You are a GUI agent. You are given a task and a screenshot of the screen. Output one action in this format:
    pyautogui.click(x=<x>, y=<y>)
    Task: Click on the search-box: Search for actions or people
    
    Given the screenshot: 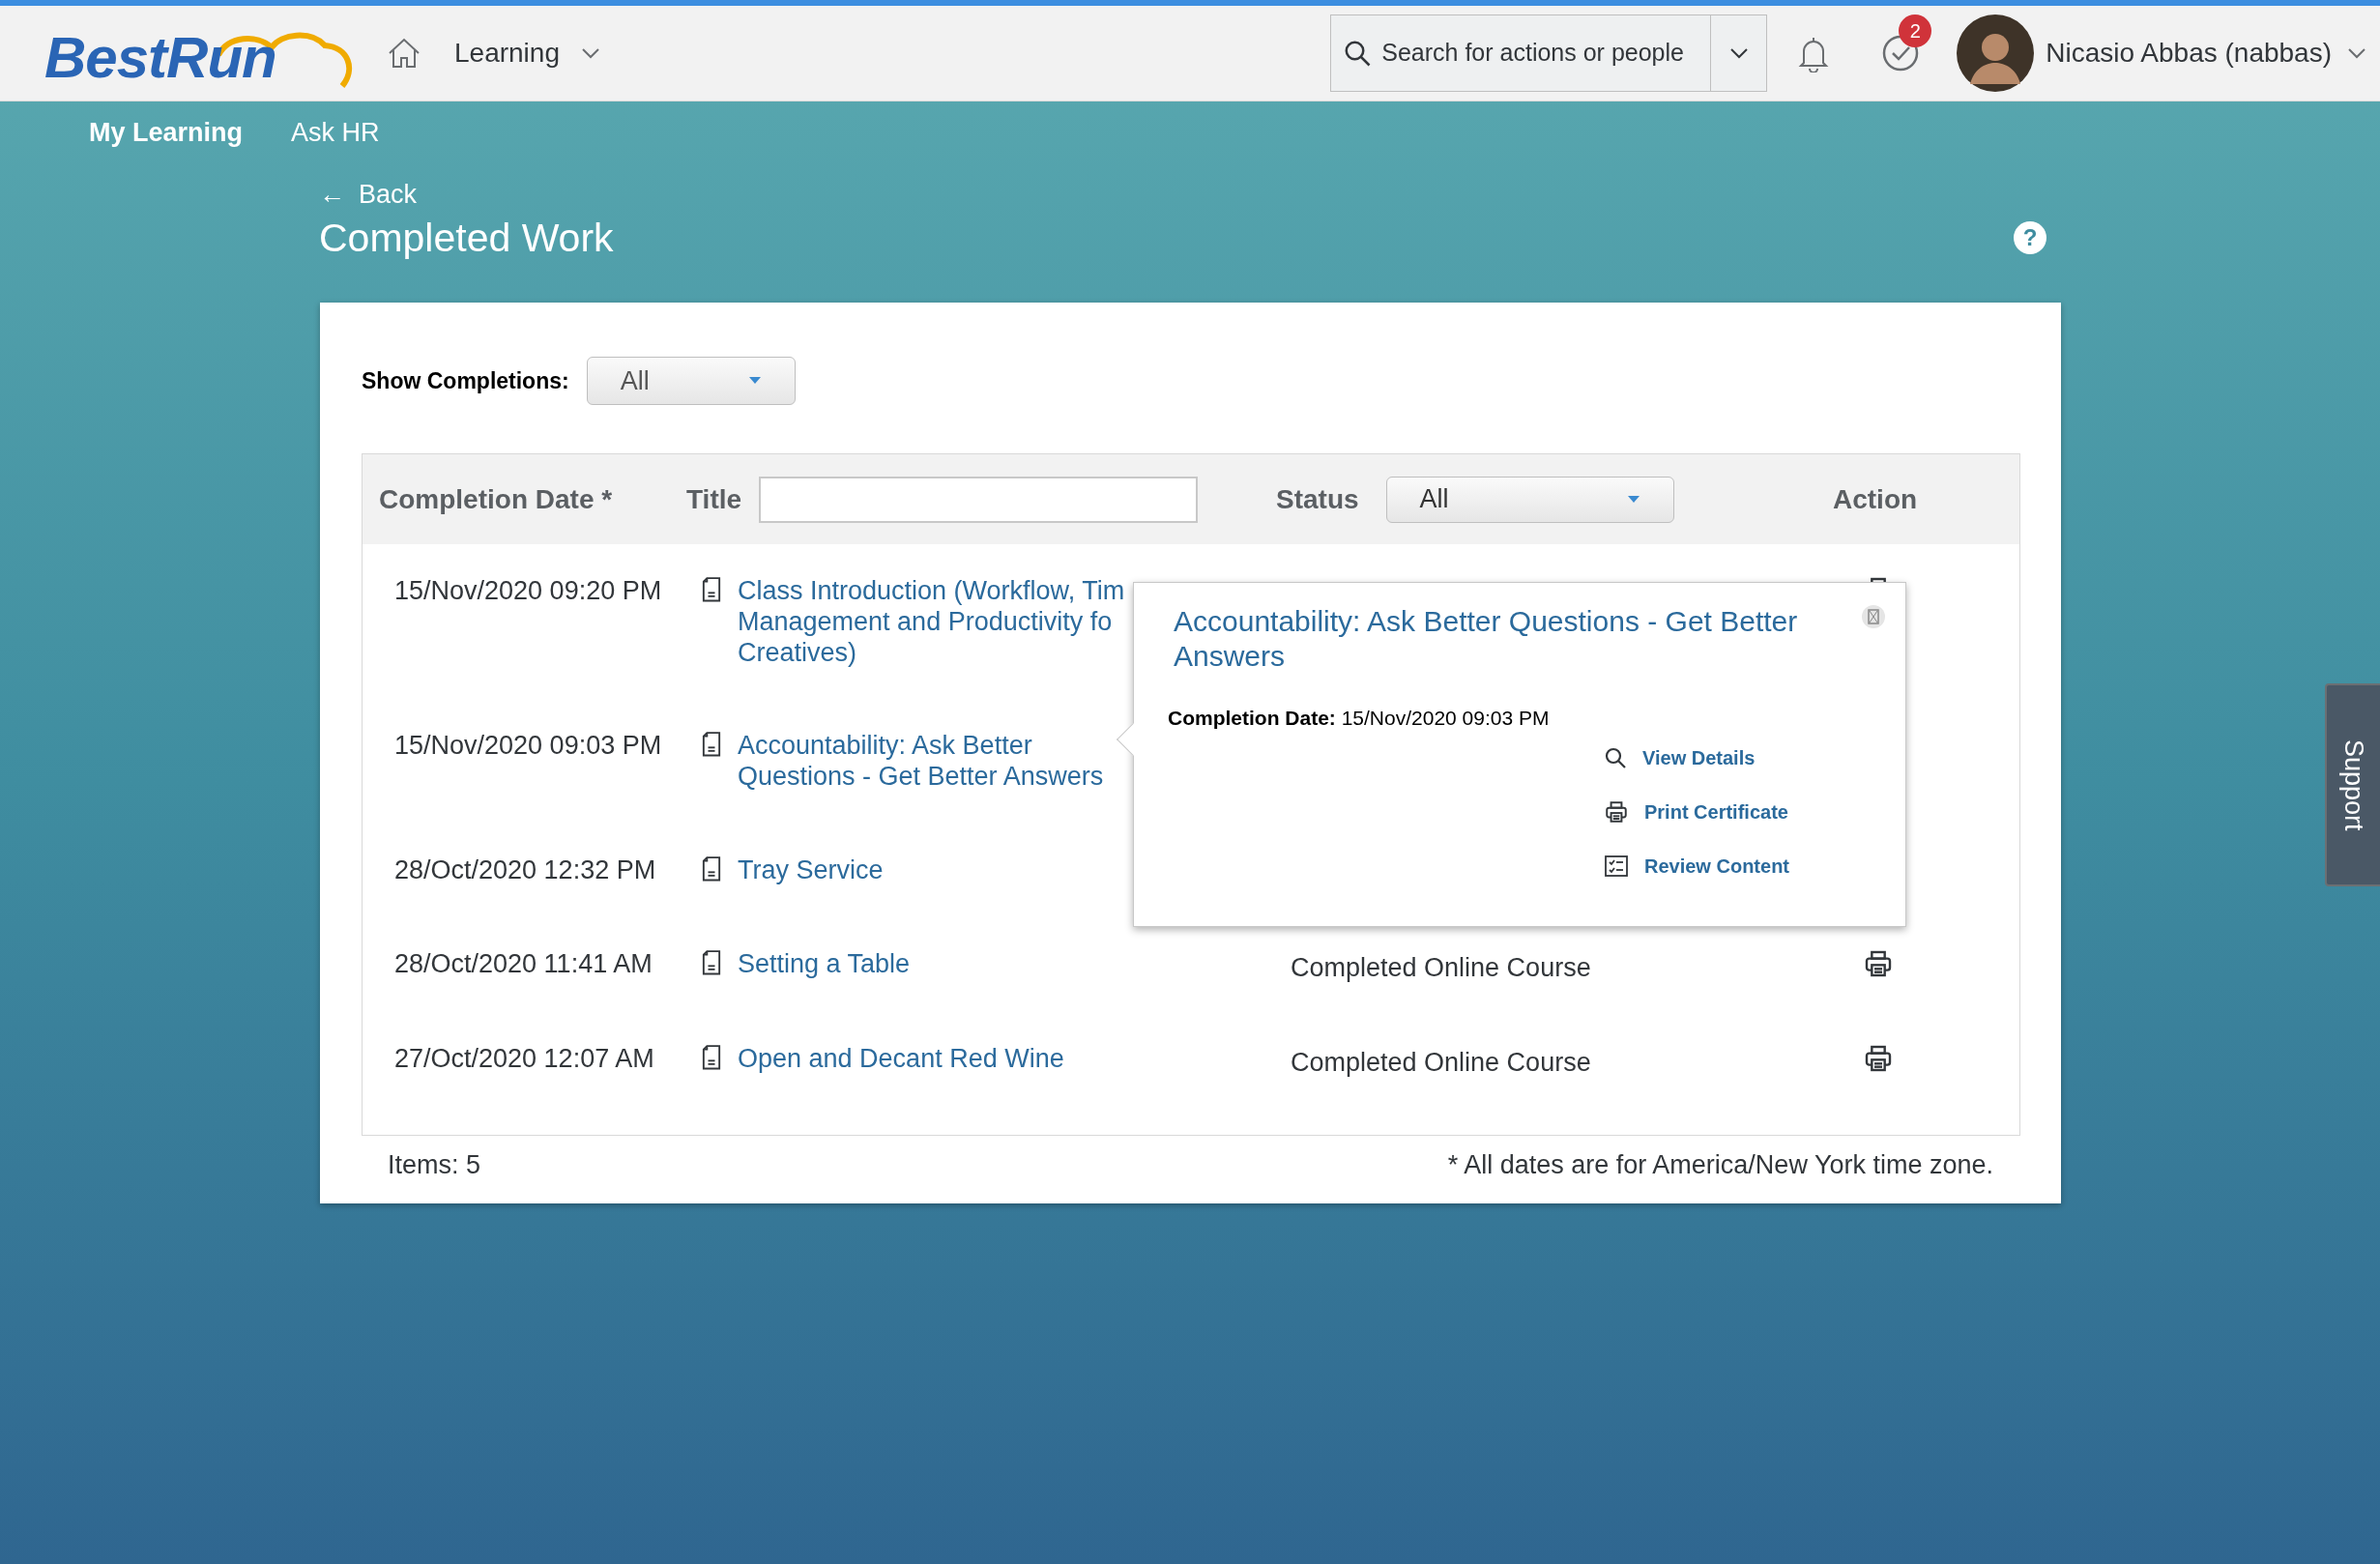 What is the action you would take?
    pyautogui.click(x=1549, y=53)
    